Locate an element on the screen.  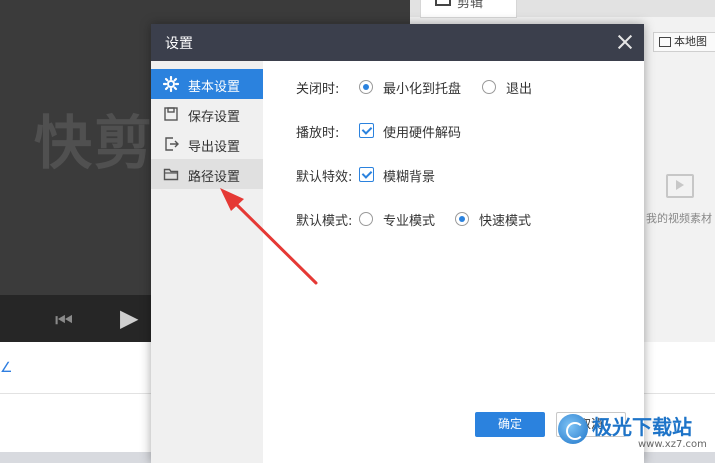
hardware-decode-checkbox is located at coordinates (366, 130).